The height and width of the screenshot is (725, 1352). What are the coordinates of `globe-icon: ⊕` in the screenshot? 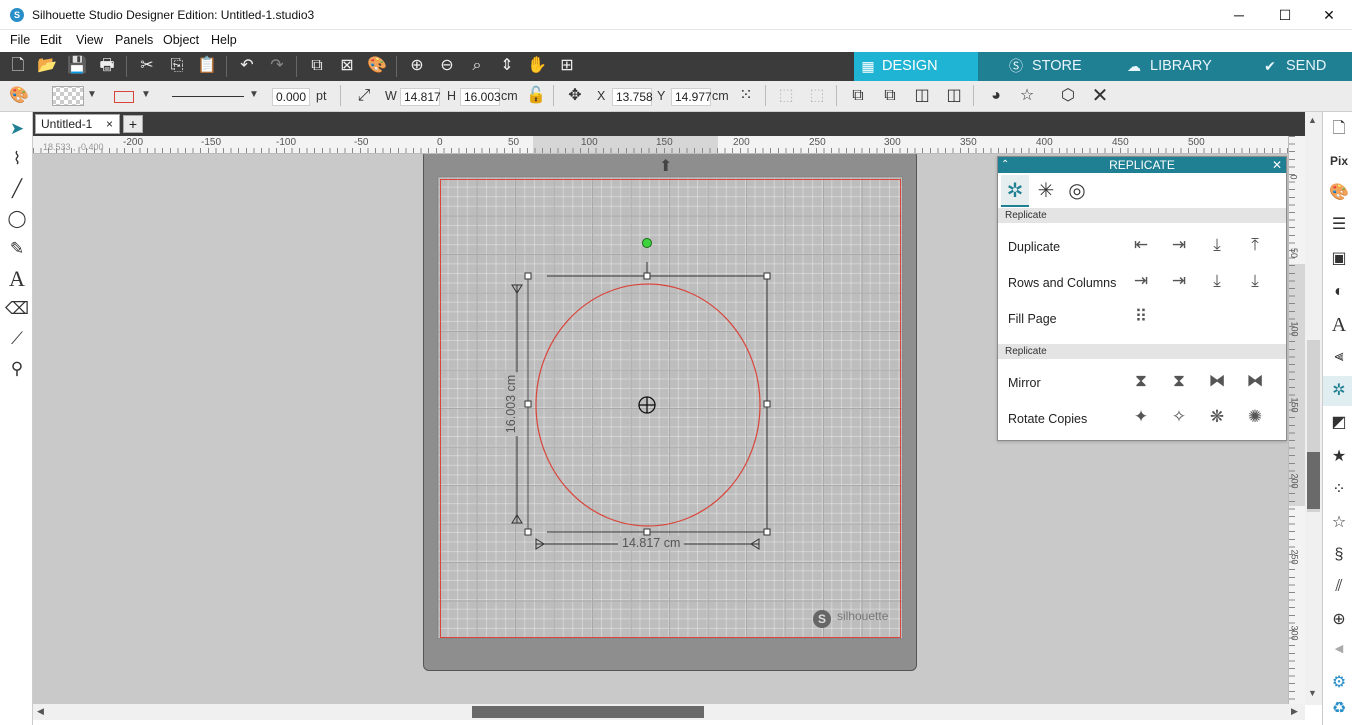 It's located at (1339, 620).